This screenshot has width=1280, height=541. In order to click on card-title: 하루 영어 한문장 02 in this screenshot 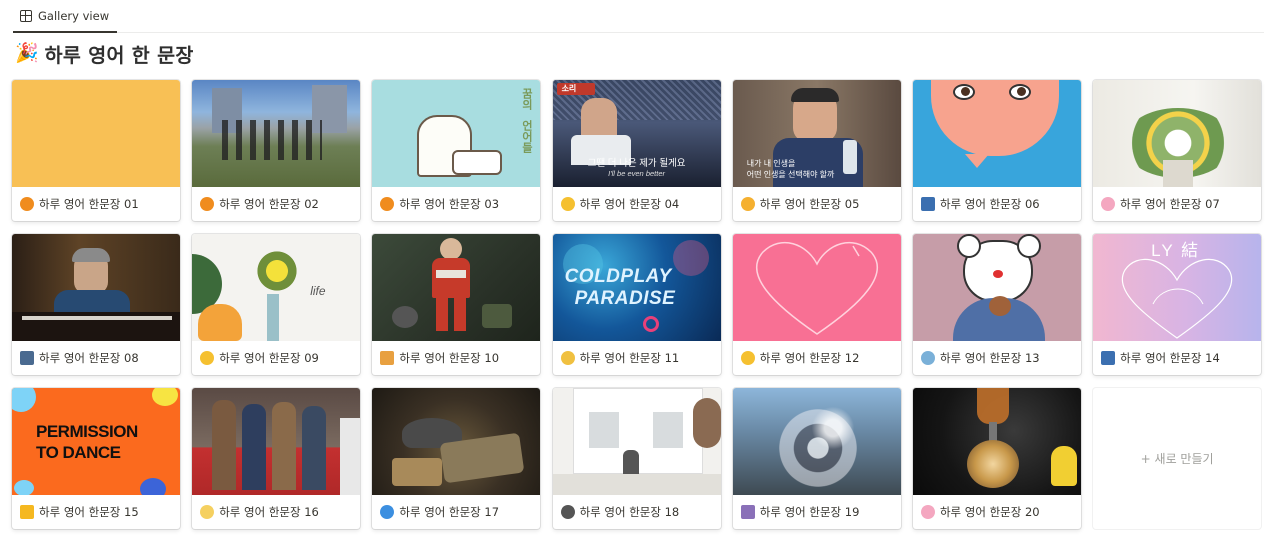, I will do `click(269, 204)`.